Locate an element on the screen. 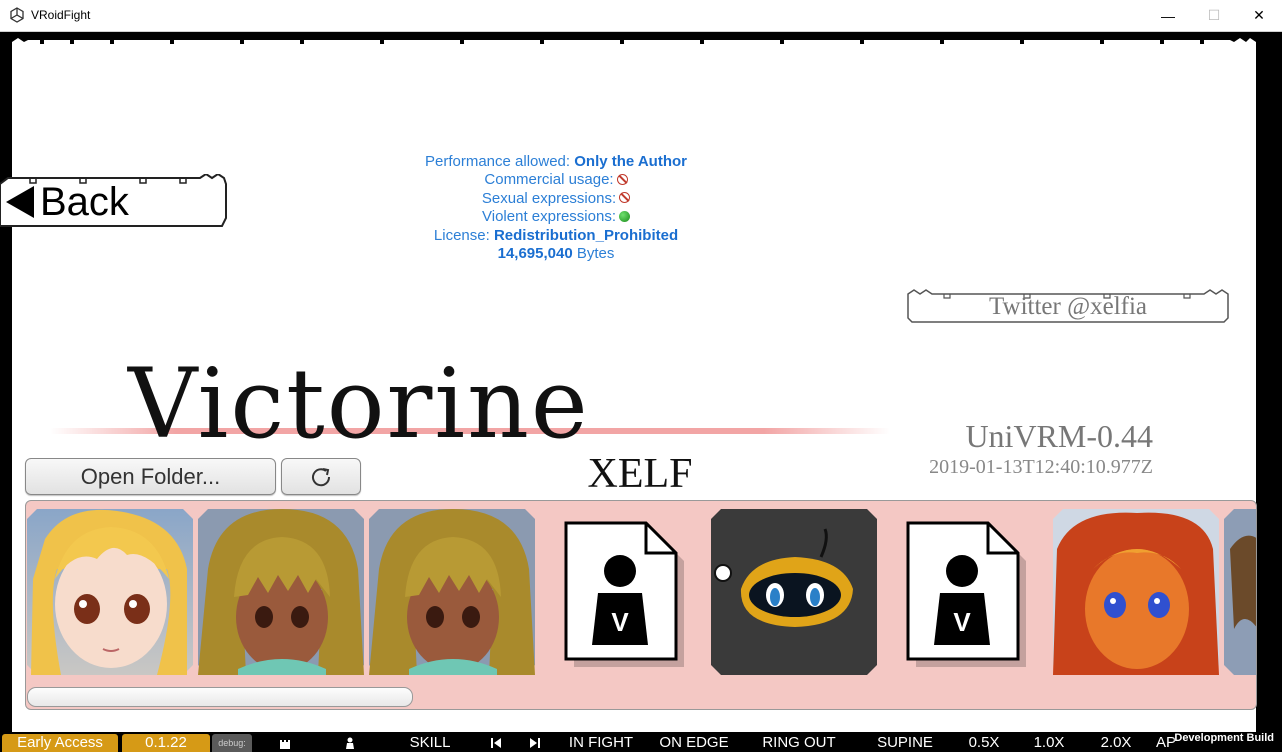 The width and height of the screenshot is (1282, 752). twitter-label: Twitter @xelfia is located at coordinates (1068, 306).